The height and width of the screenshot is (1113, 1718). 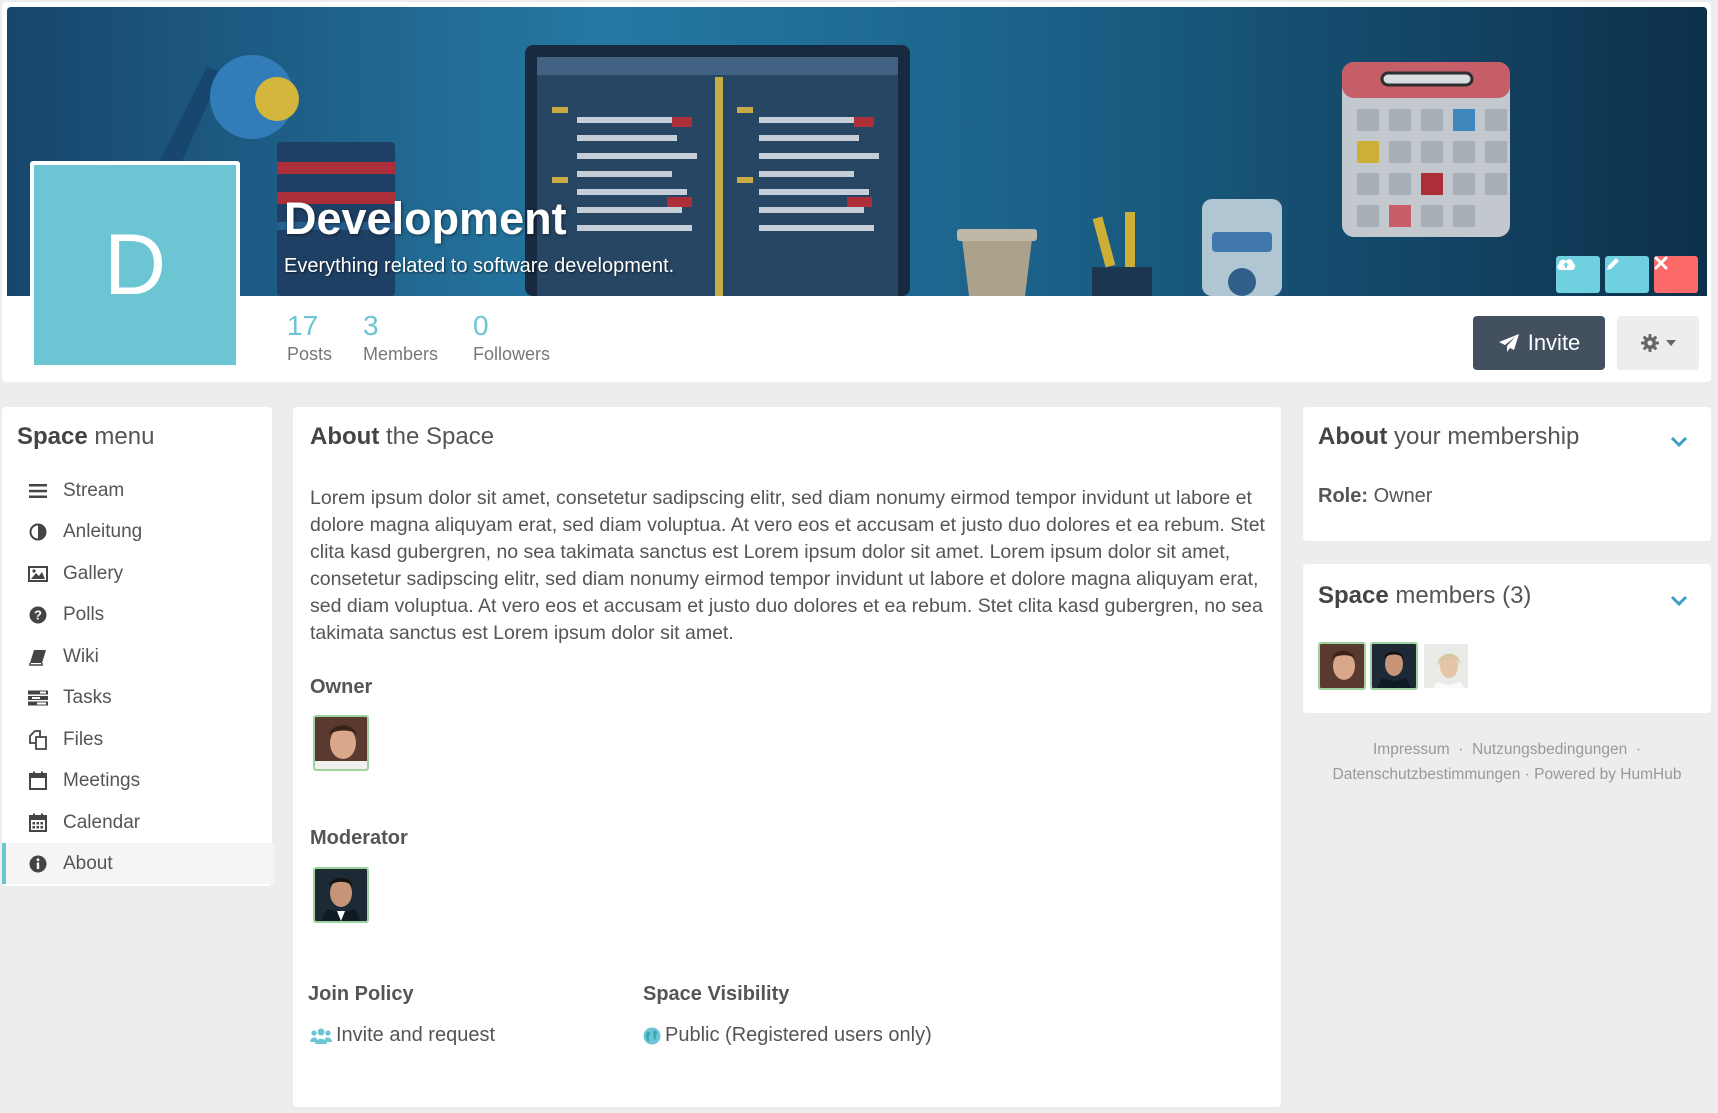 I want to click on menu-item-tasks: Tasks, so click(x=136, y=697).